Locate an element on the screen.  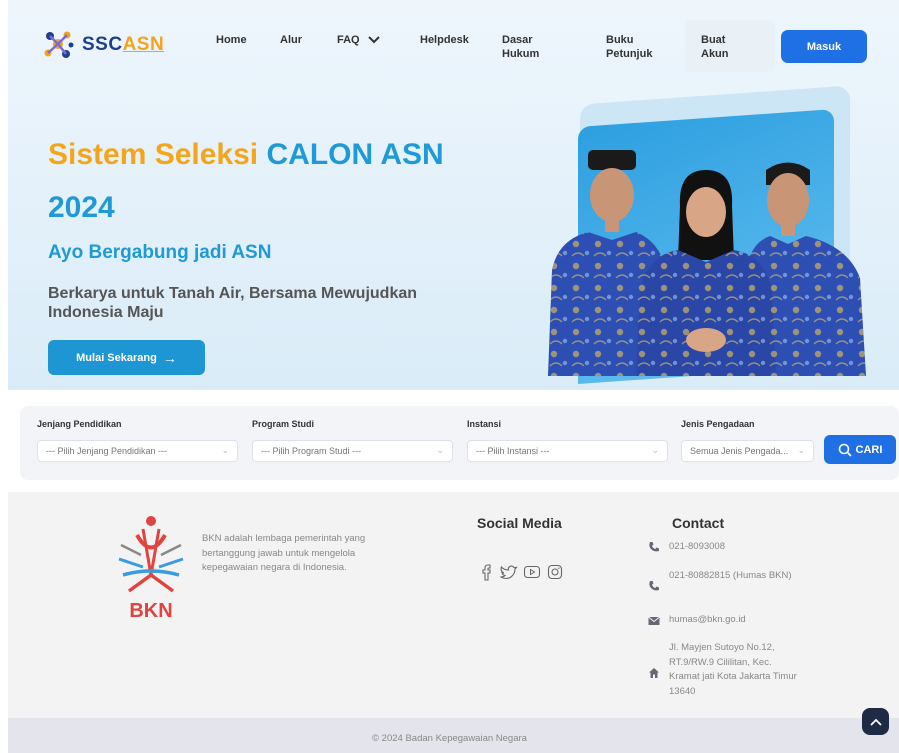
nav-faq: FAQ is located at coordinates (358, 40).